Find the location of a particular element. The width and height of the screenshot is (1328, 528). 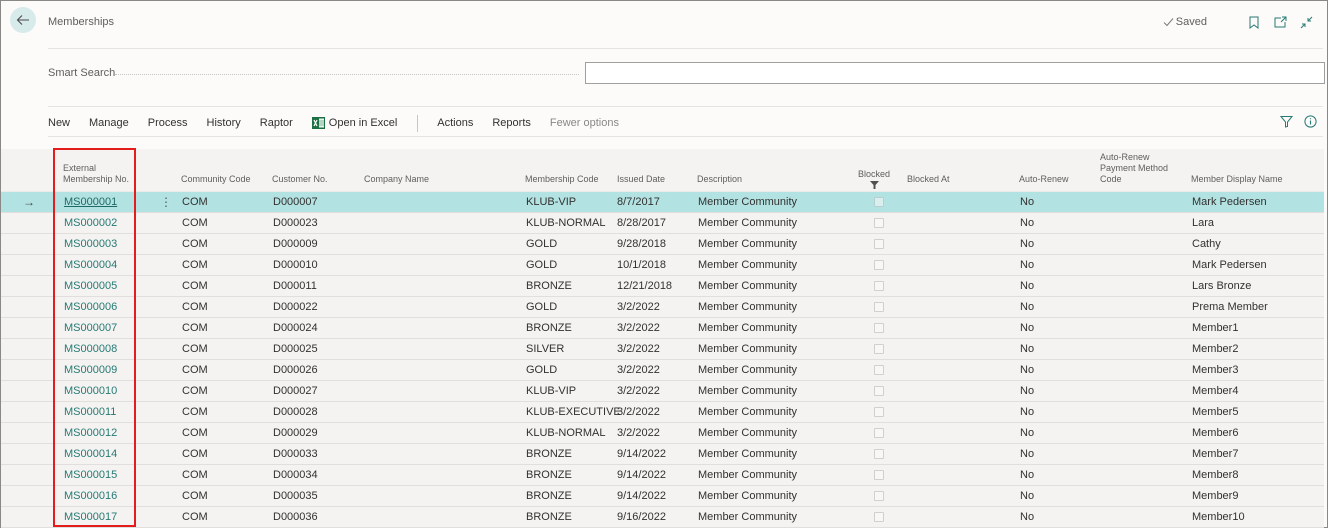

action-manage: Manage is located at coordinates (109, 123).